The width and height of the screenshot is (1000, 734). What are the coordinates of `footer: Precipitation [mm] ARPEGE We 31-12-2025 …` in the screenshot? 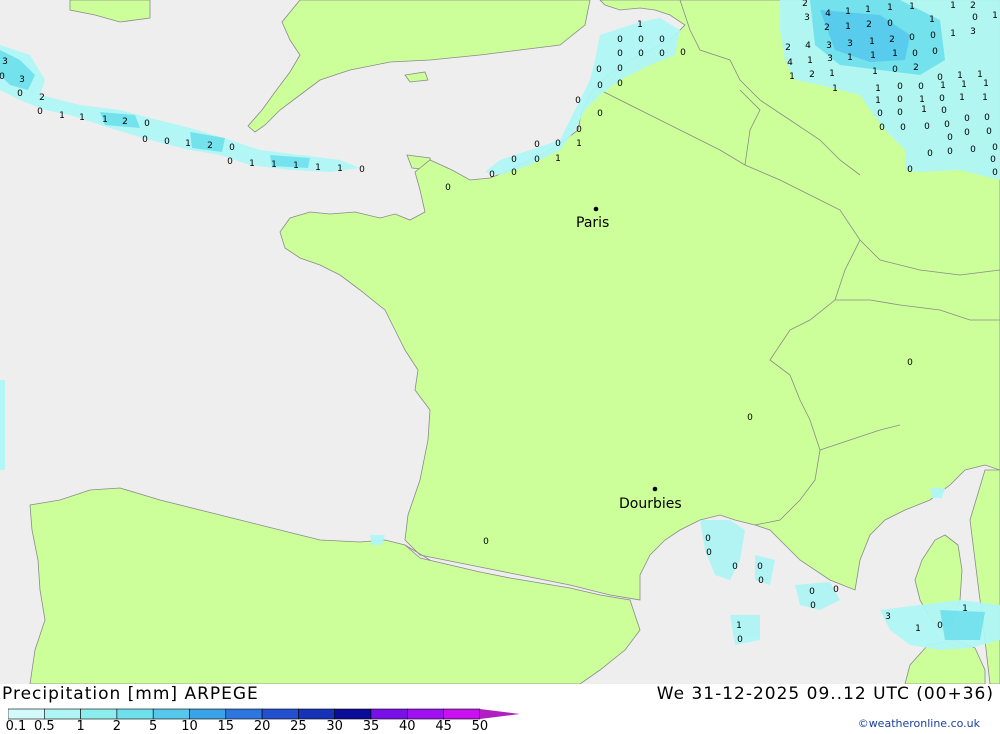 It's located at (500, 709).